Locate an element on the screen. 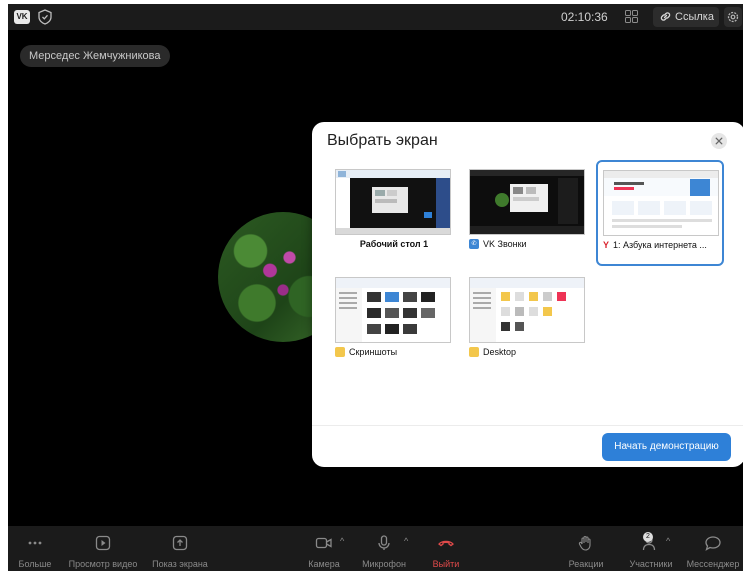 The image size is (744, 572). screen-source-label: Скриншоты is located at coordinates (394, 352).